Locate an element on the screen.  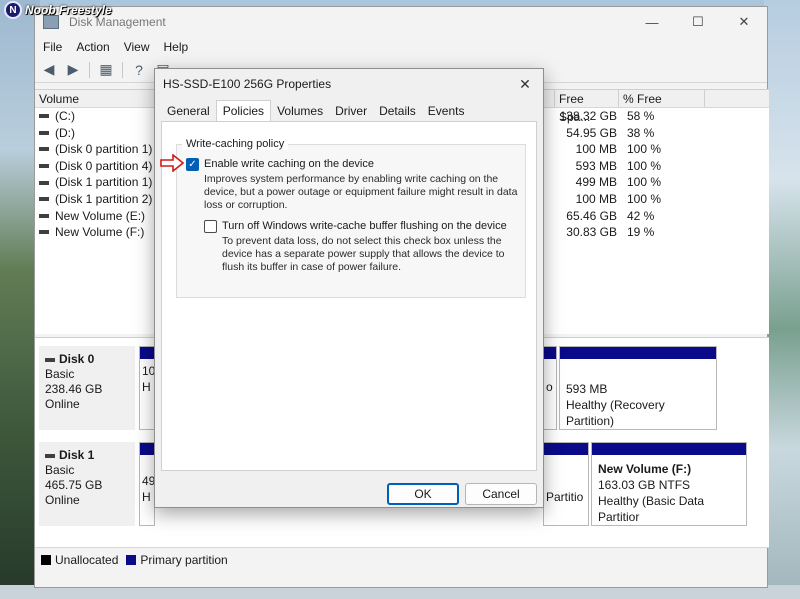
legend-primary-partition: Primary partition is located at coordinates (177, 560).